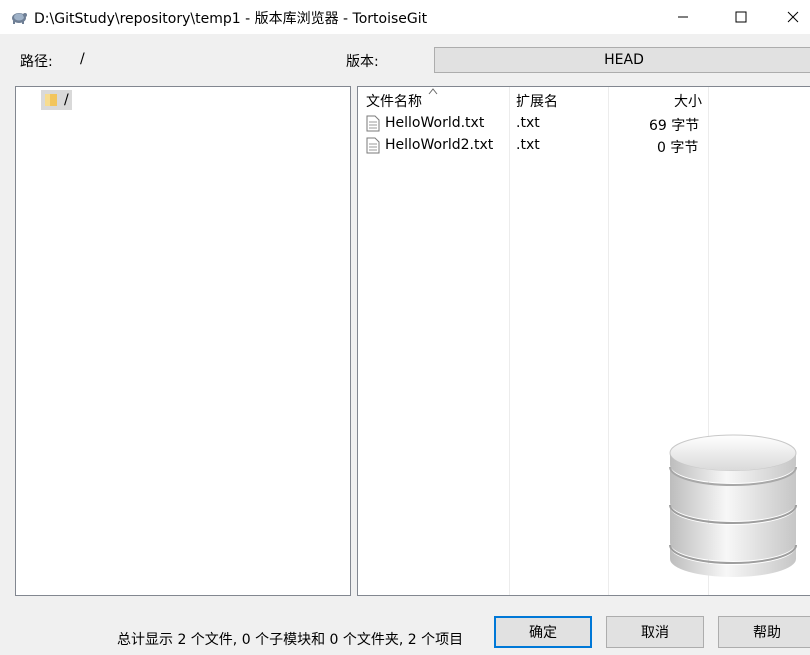 The image size is (810, 655). Describe the element at coordinates (793, 17) in the screenshot. I see `close-icon` at that location.